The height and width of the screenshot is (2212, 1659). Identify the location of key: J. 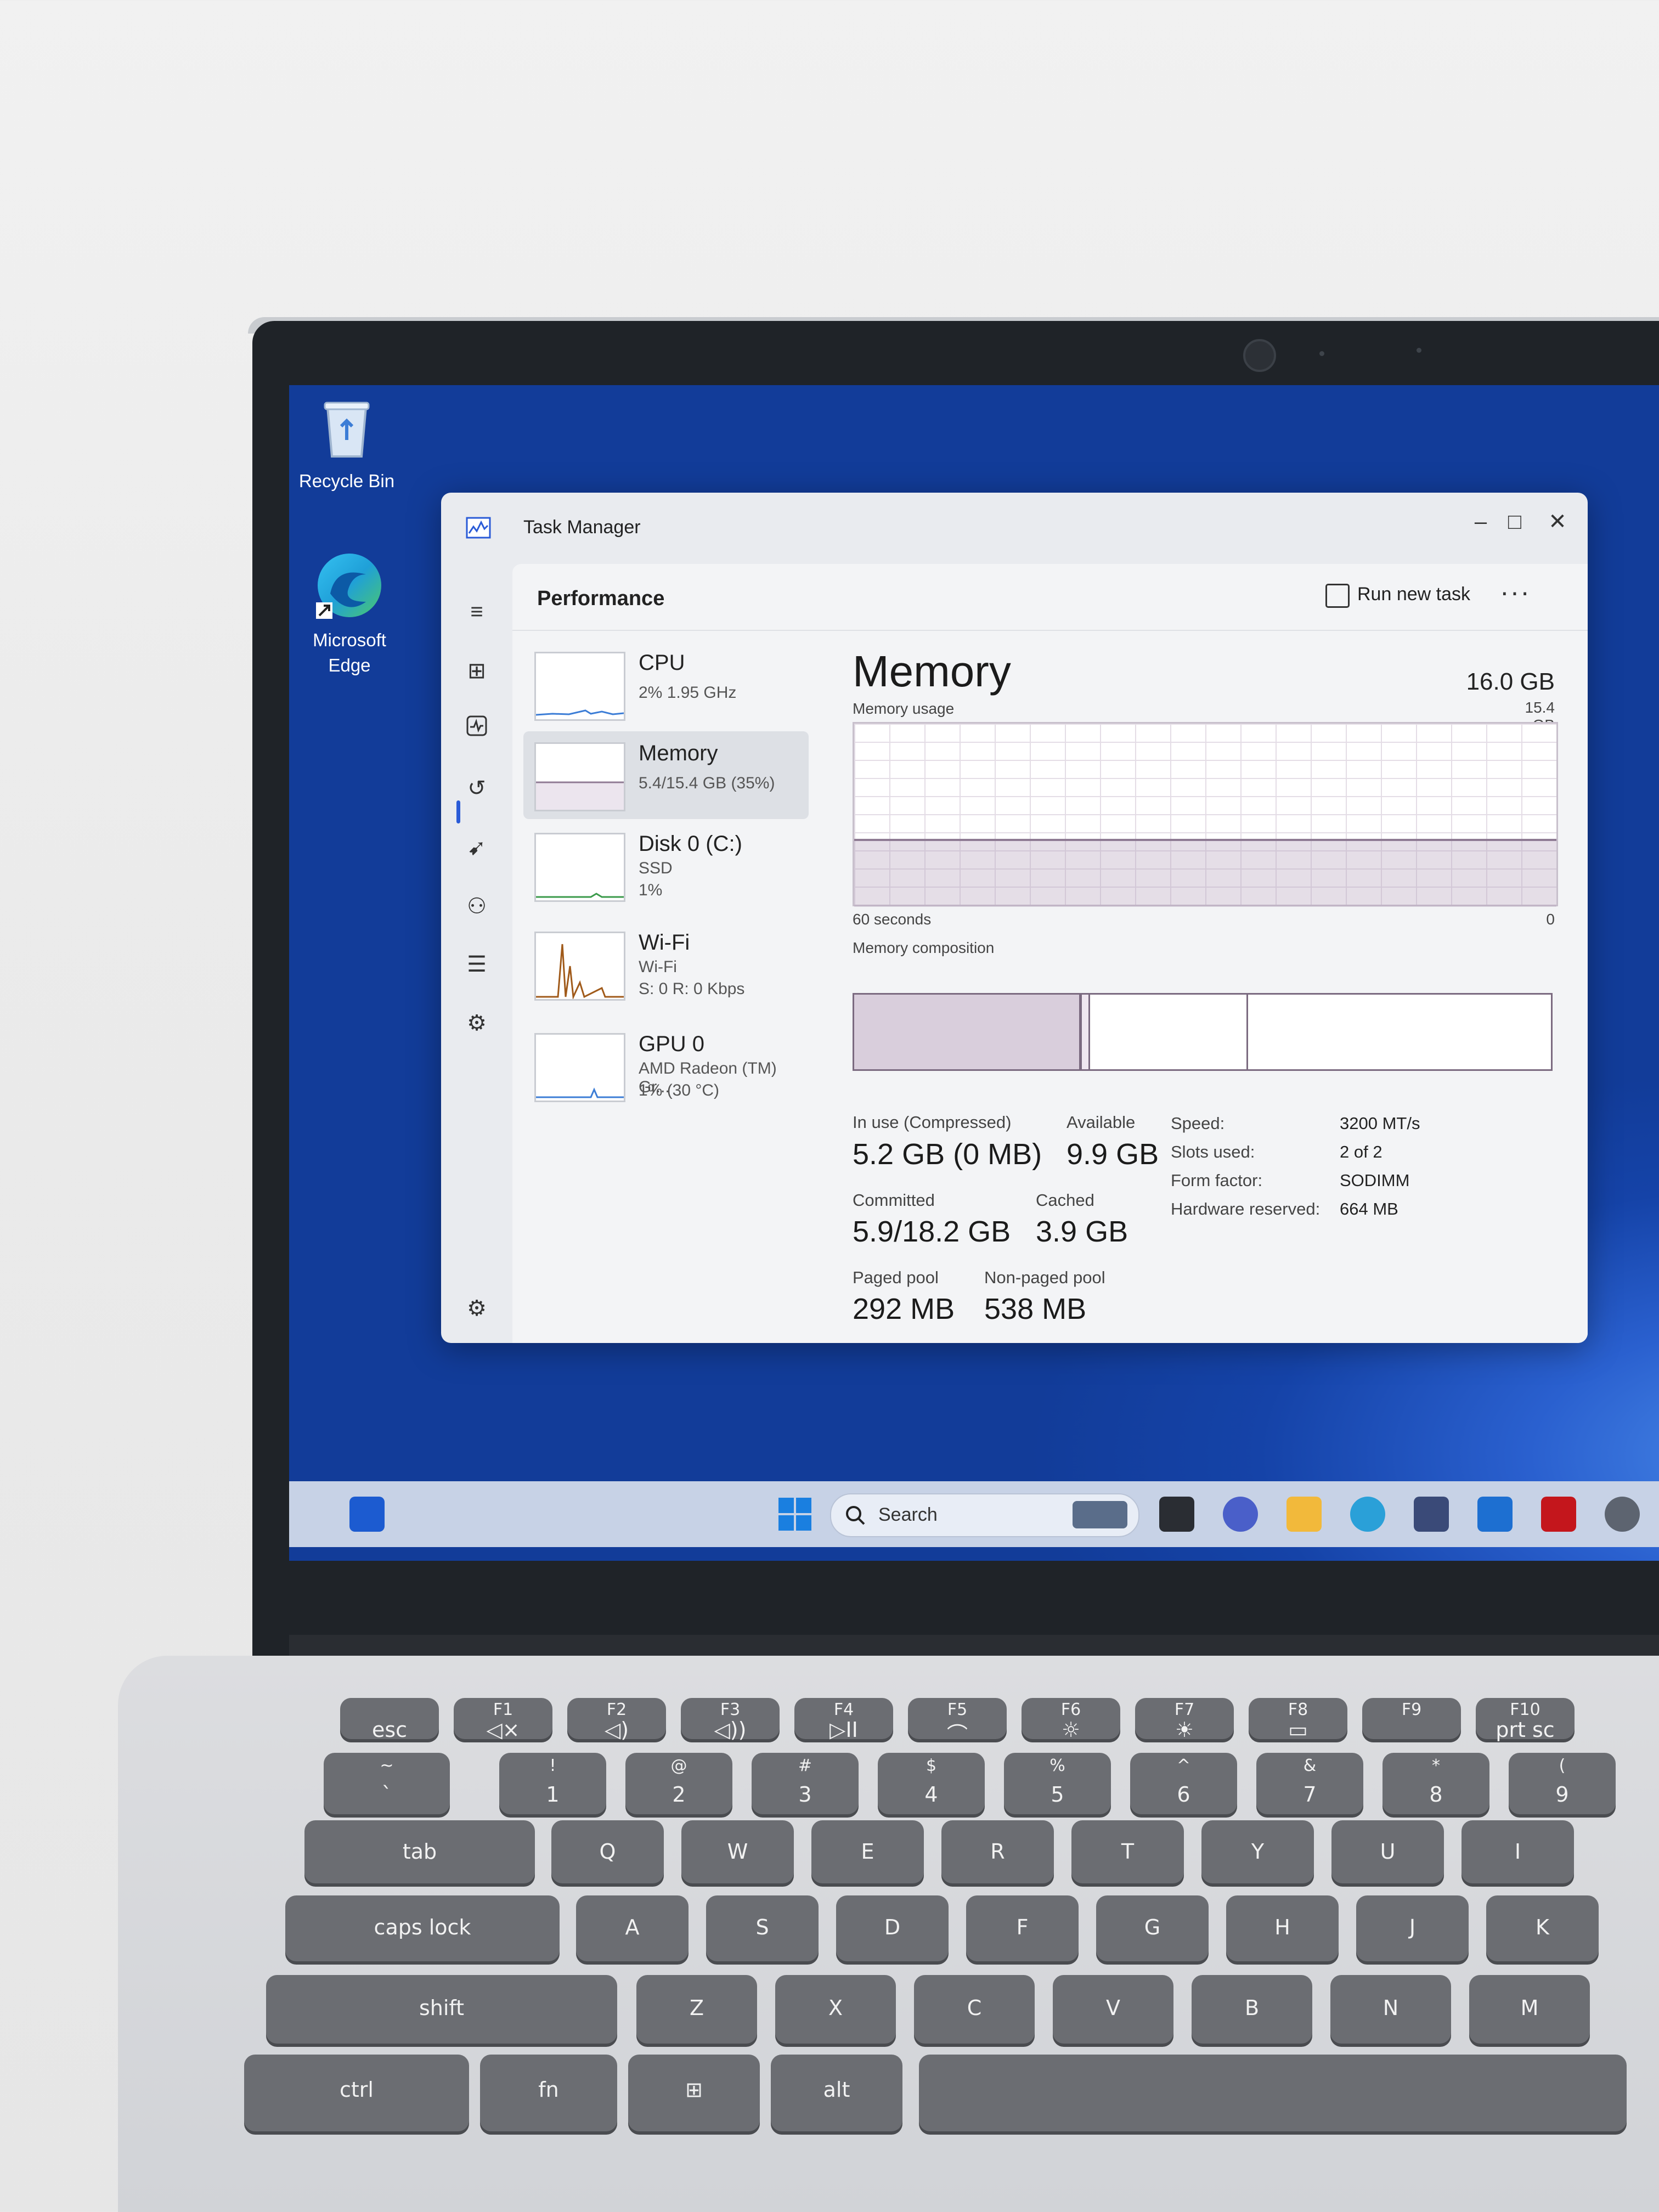
(1413, 1928).